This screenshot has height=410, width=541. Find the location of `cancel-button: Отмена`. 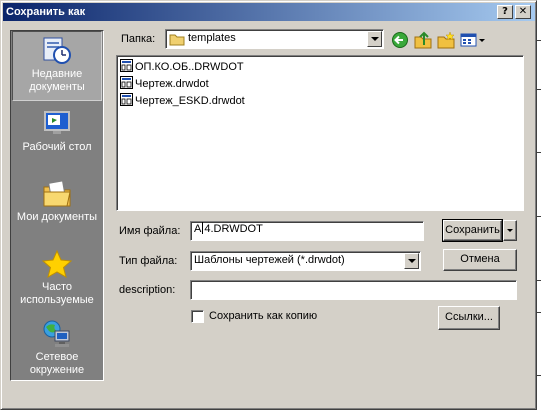

cancel-button: Отмена is located at coordinates (480, 260).